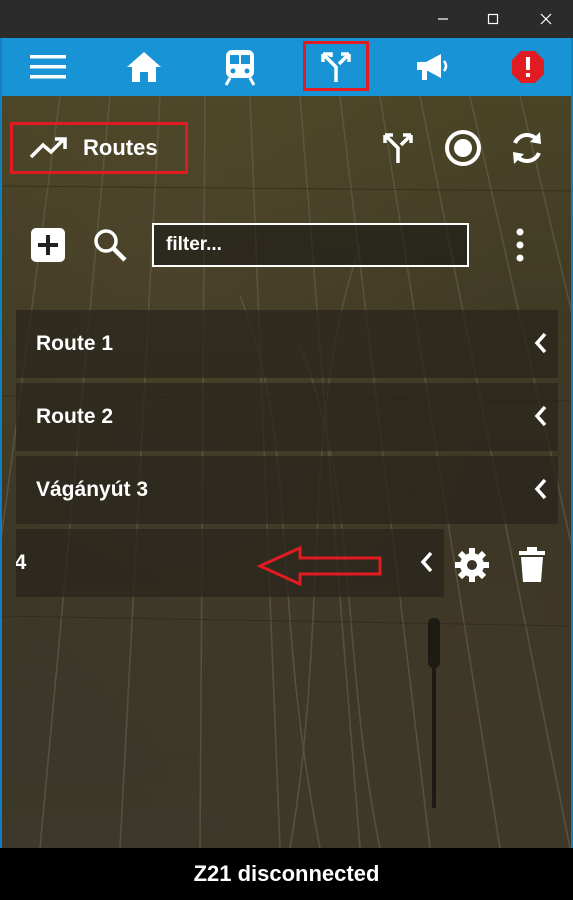  Describe the element at coordinates (286, 19) in the screenshot. I see `window-titlebar` at that location.